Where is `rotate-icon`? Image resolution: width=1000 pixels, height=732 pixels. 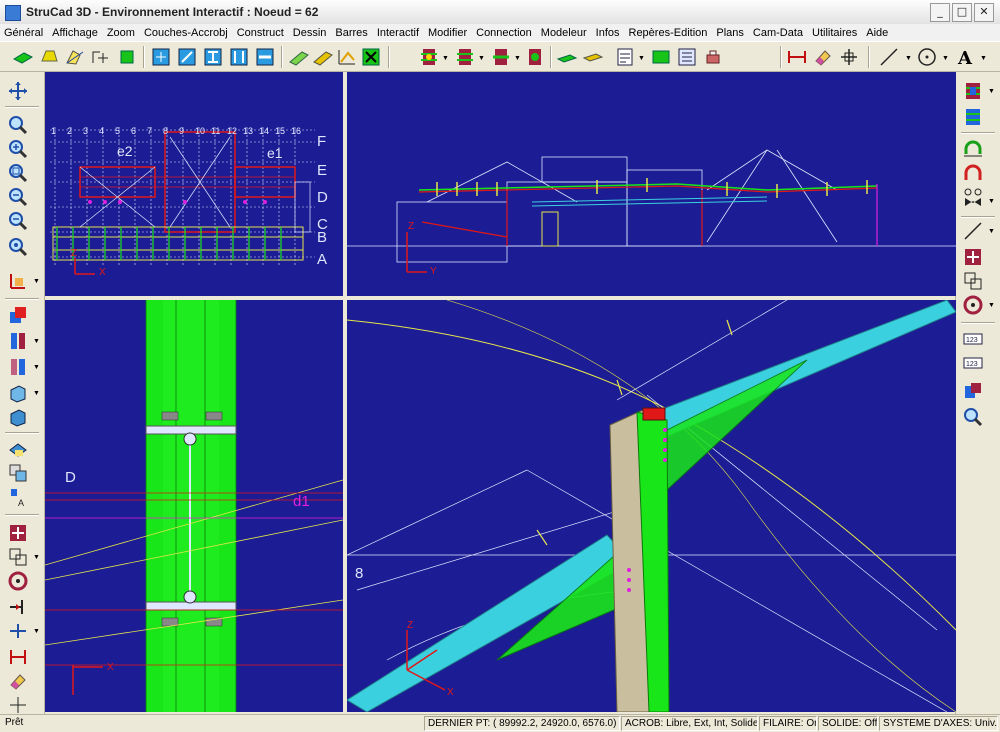
rotate-icon is located at coordinates (127, 57).